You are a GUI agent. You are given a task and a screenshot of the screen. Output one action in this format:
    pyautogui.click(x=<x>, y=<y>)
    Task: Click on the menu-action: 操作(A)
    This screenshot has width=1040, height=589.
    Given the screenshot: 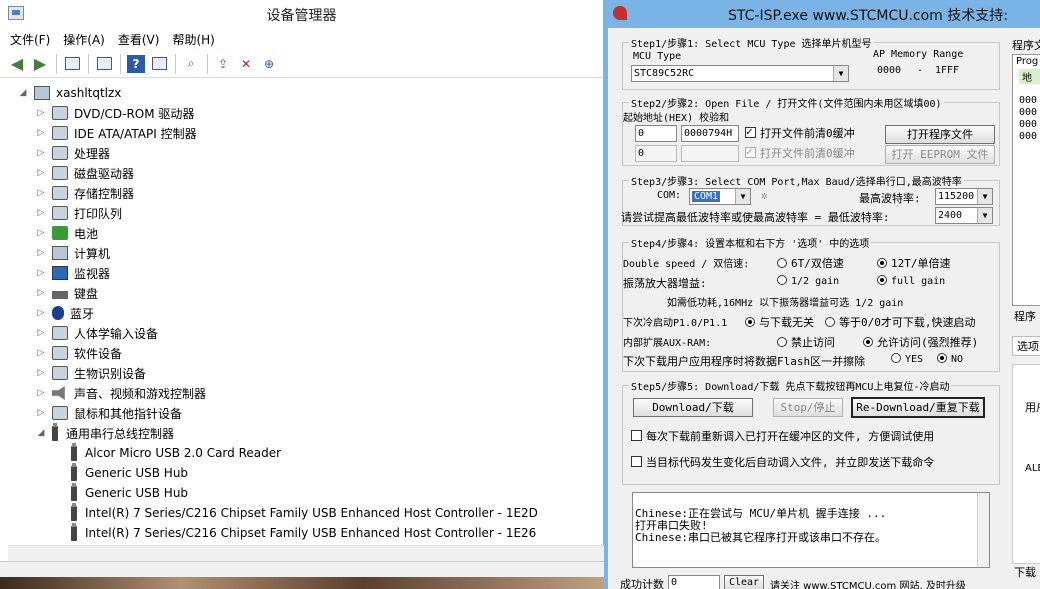 What is the action you would take?
    pyautogui.click(x=84, y=39)
    